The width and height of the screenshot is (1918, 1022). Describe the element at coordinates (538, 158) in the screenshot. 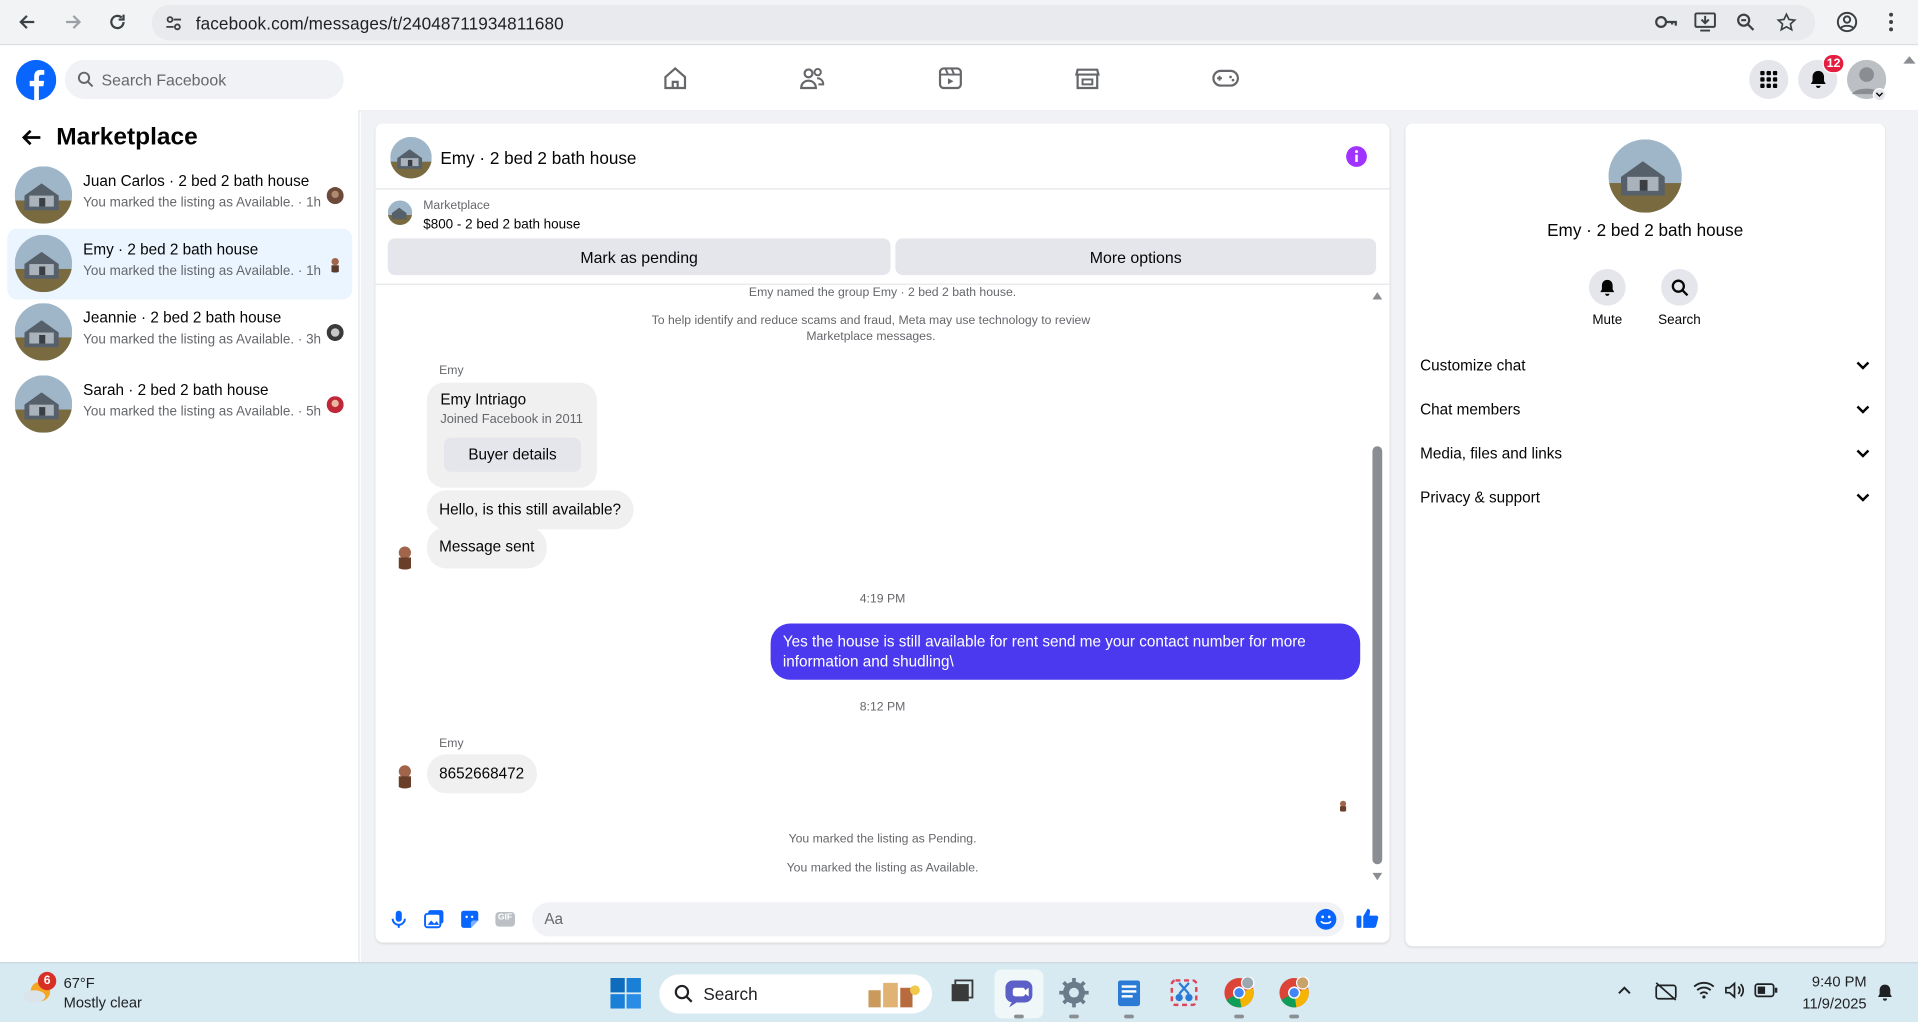

I see `chat-title: Emy · 2 bed 2 bath house` at that location.